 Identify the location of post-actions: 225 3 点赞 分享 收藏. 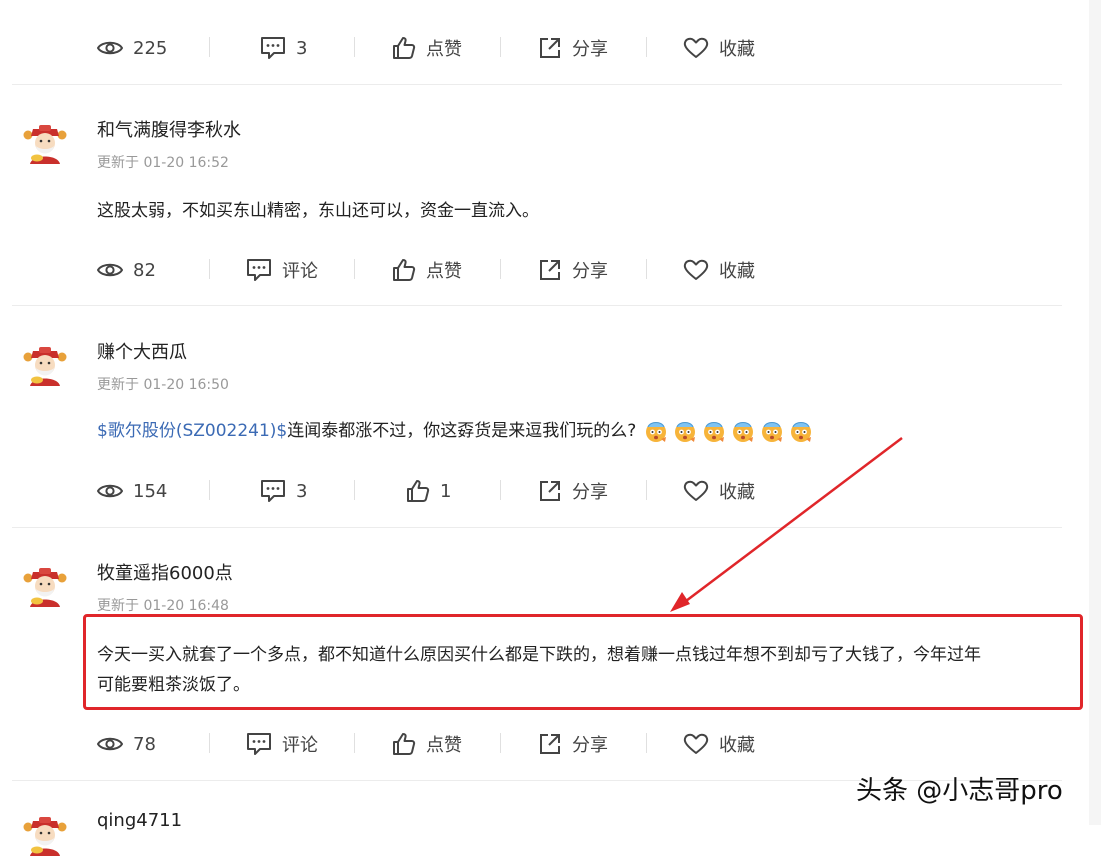
(437, 48).